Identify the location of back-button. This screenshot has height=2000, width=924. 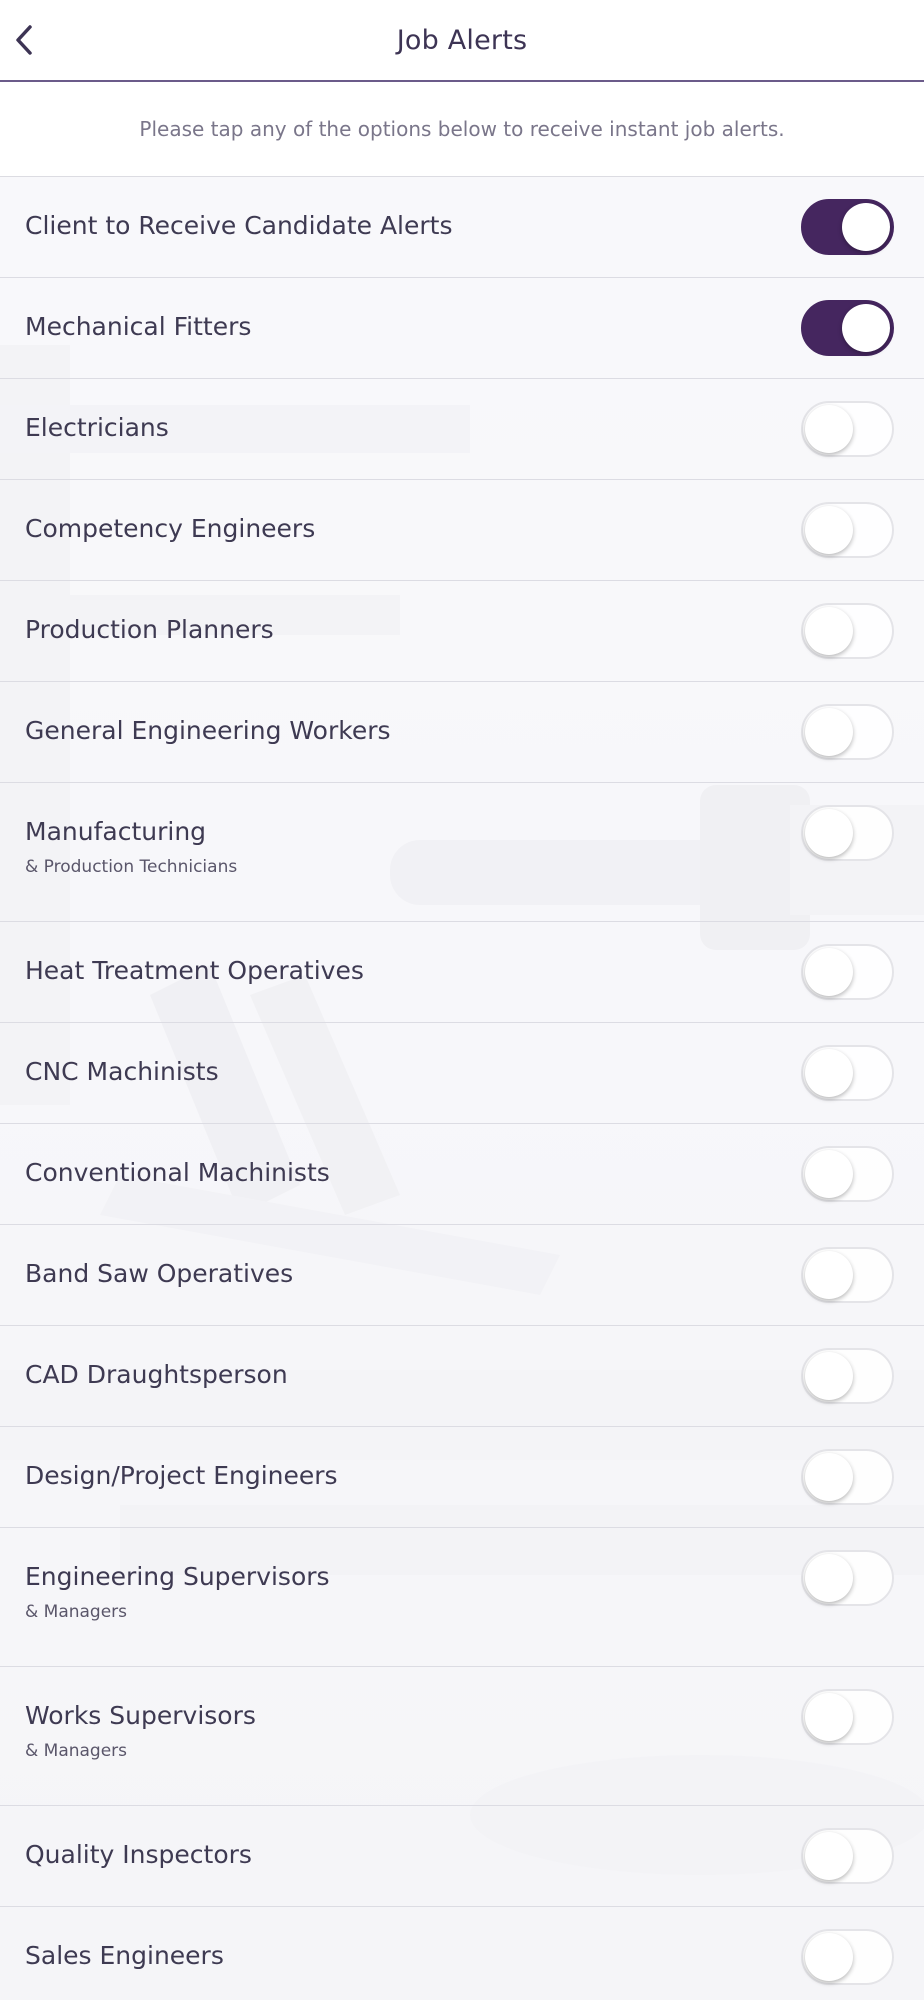
(24, 40).